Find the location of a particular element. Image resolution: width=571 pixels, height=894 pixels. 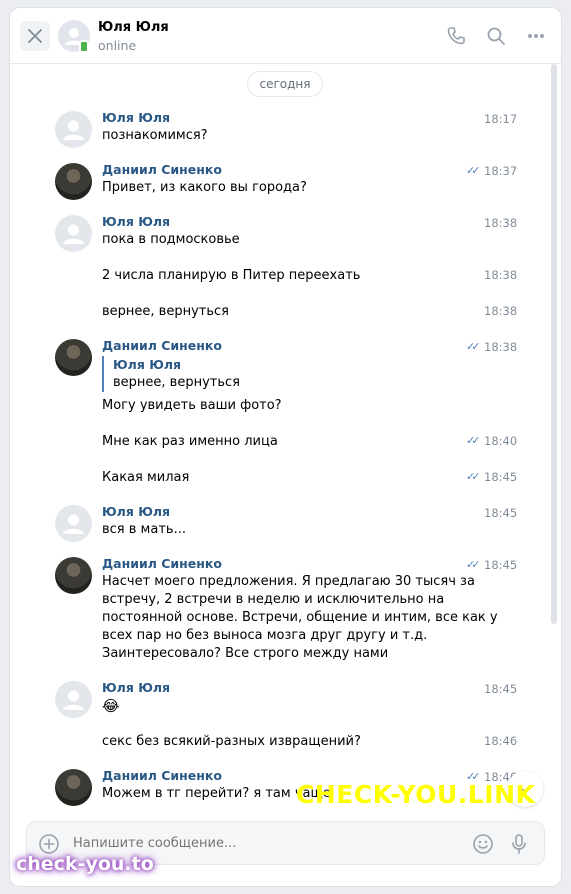

message-text: 😂 is located at coordinates (111, 706).